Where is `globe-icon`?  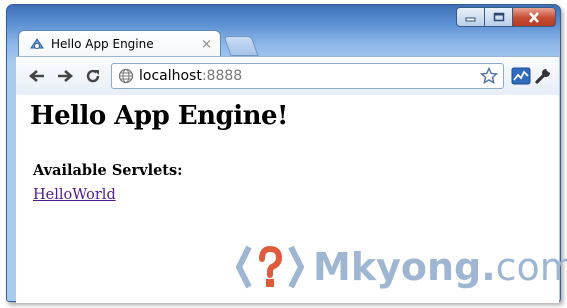
globe-icon is located at coordinates (126, 76).